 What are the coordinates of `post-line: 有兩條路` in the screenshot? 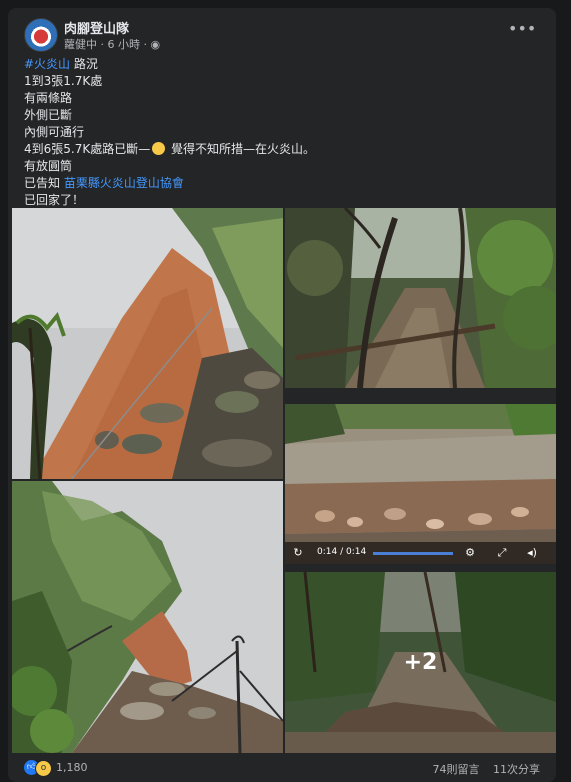 It's located at (48, 98).